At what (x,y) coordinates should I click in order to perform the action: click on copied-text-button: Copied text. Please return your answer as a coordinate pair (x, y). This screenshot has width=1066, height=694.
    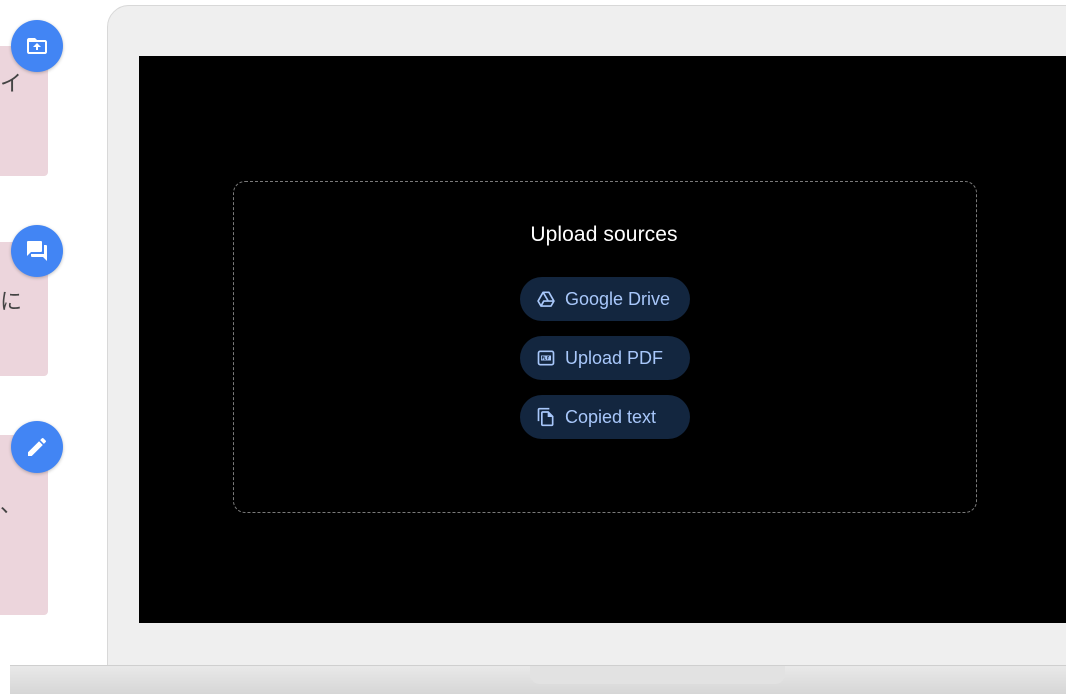
    Looking at the image, I should click on (605, 417).